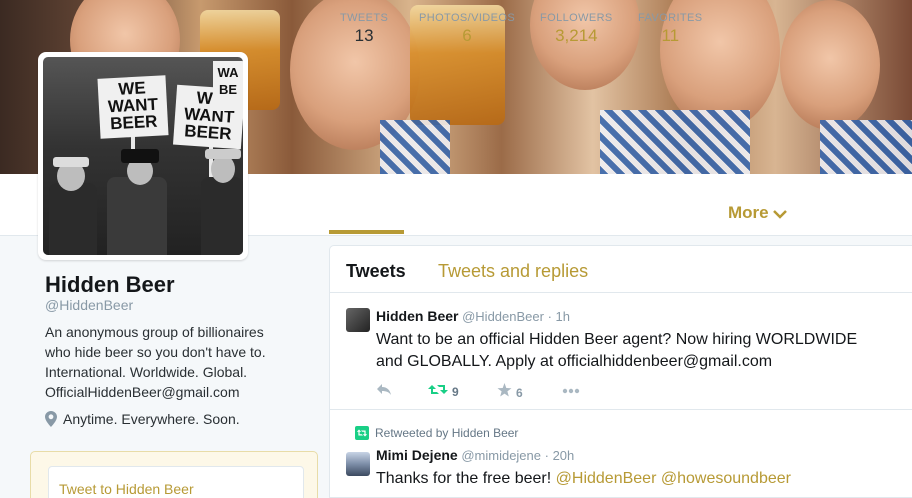 The width and height of the screenshot is (912, 498). What do you see at coordinates (621, 269) in the screenshot?
I see `timeline-tabs: Tweets Tweets and replies` at bounding box center [621, 269].